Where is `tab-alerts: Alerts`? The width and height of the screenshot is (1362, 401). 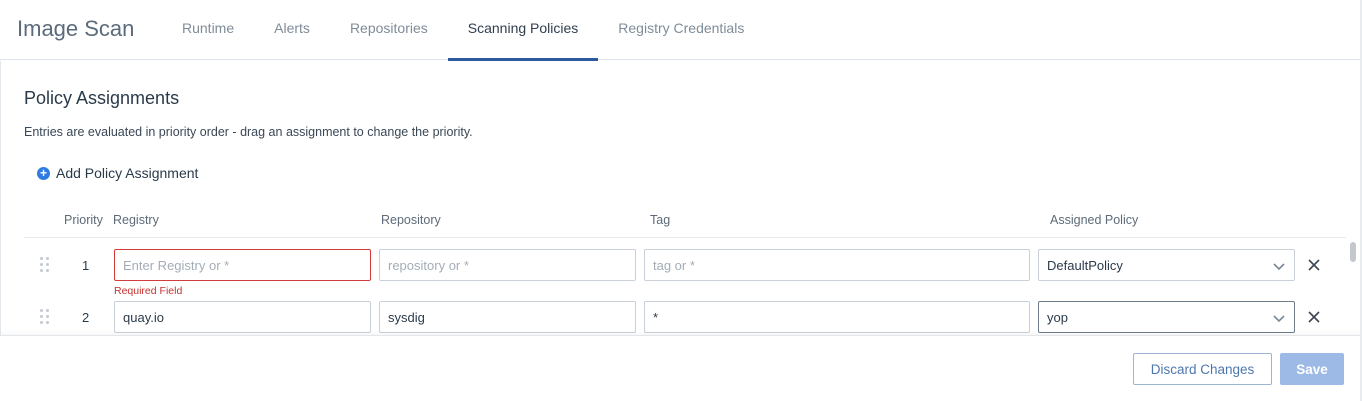 tab-alerts: Alerts is located at coordinates (292, 30).